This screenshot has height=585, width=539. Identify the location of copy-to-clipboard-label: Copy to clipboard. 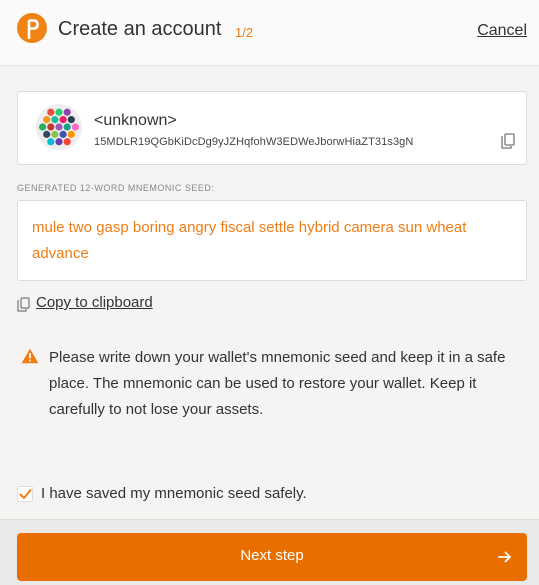
(94, 302).